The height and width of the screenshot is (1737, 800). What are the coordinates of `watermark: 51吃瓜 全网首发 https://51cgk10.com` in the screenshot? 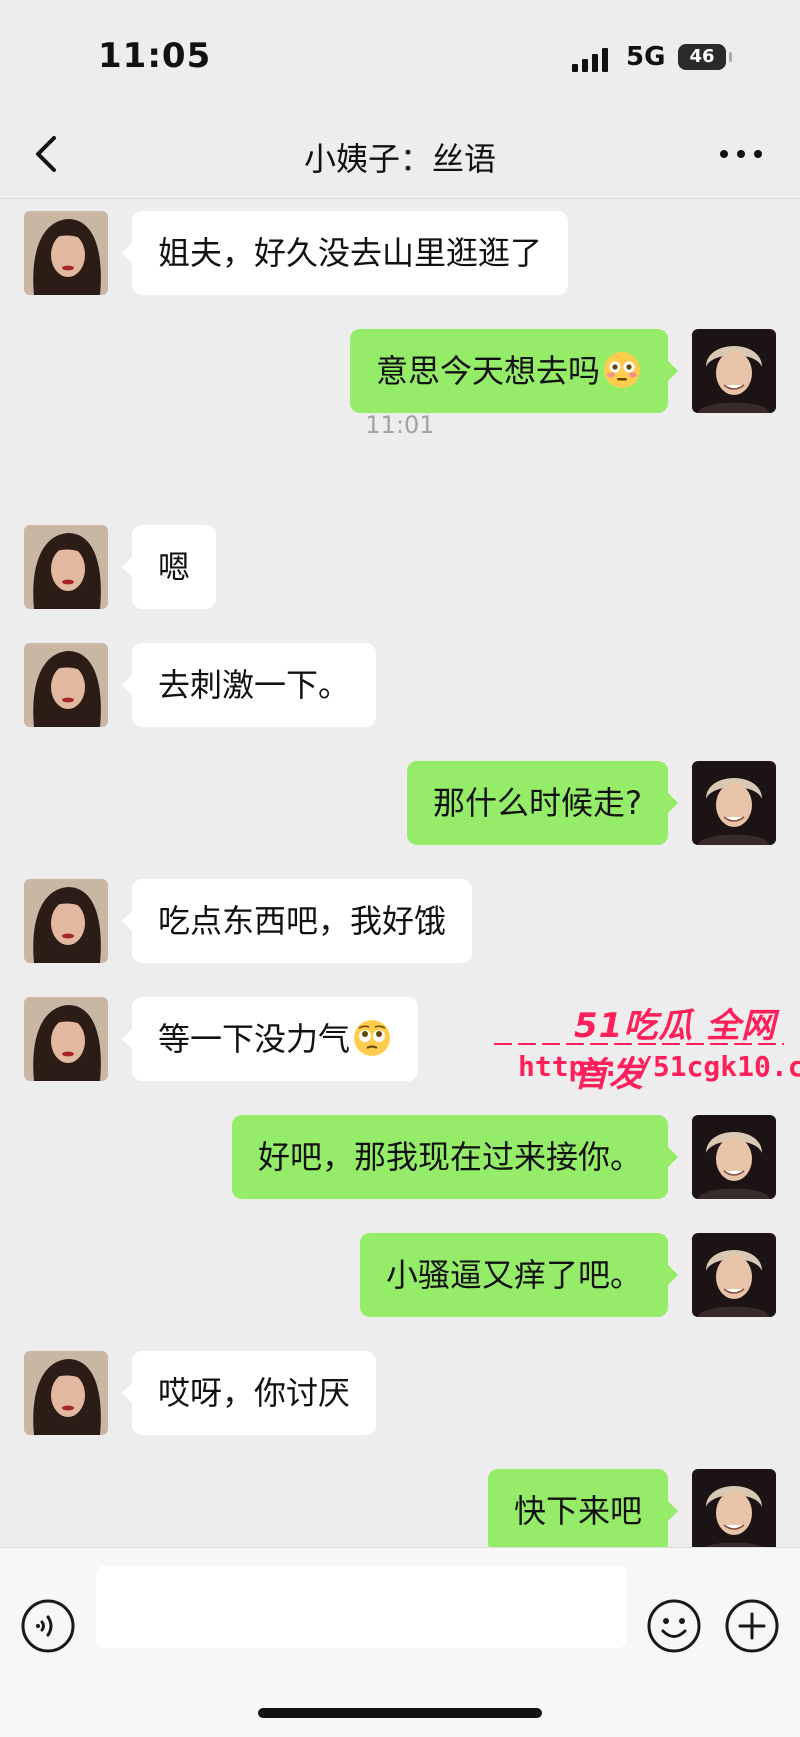 It's located at (647, 1046).